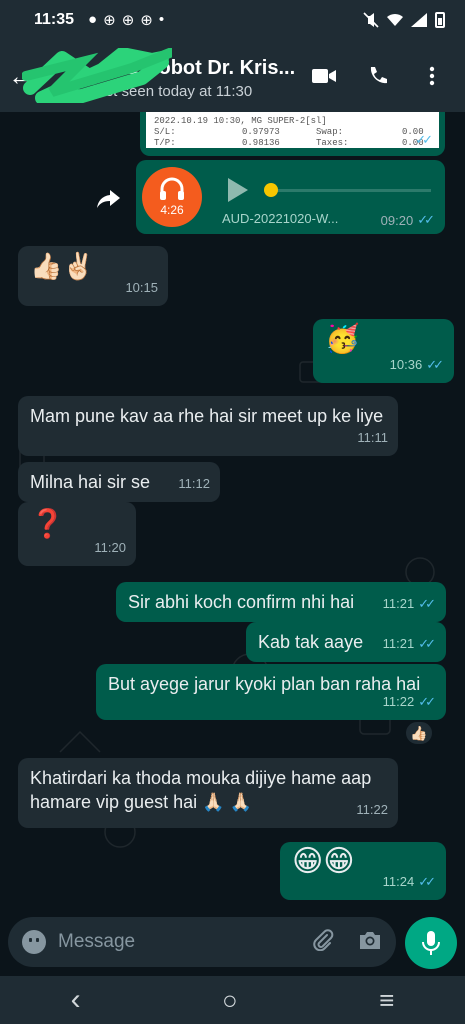 This screenshot has height=1024, width=465. What do you see at coordinates (363, 871) in the screenshot?
I see `message-outgoing: 😁😁 11:24 ✓✓` at bounding box center [363, 871].